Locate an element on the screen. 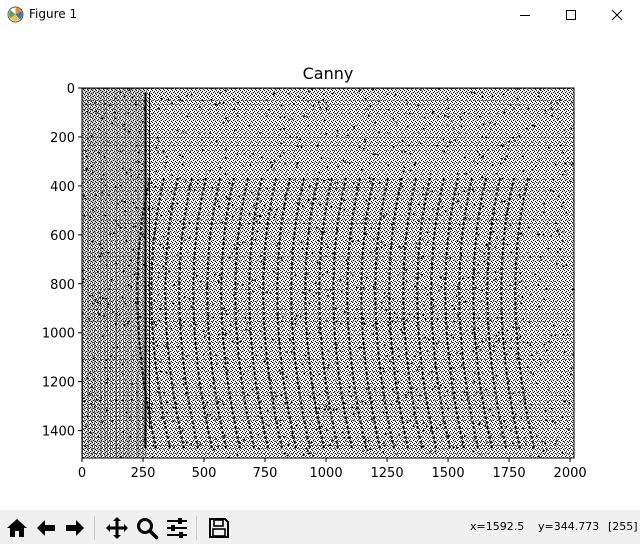 The height and width of the screenshot is (544, 640). y-axis: 0 200 400 600 800 1000 1200 1400 is located at coordinates (62, 261).